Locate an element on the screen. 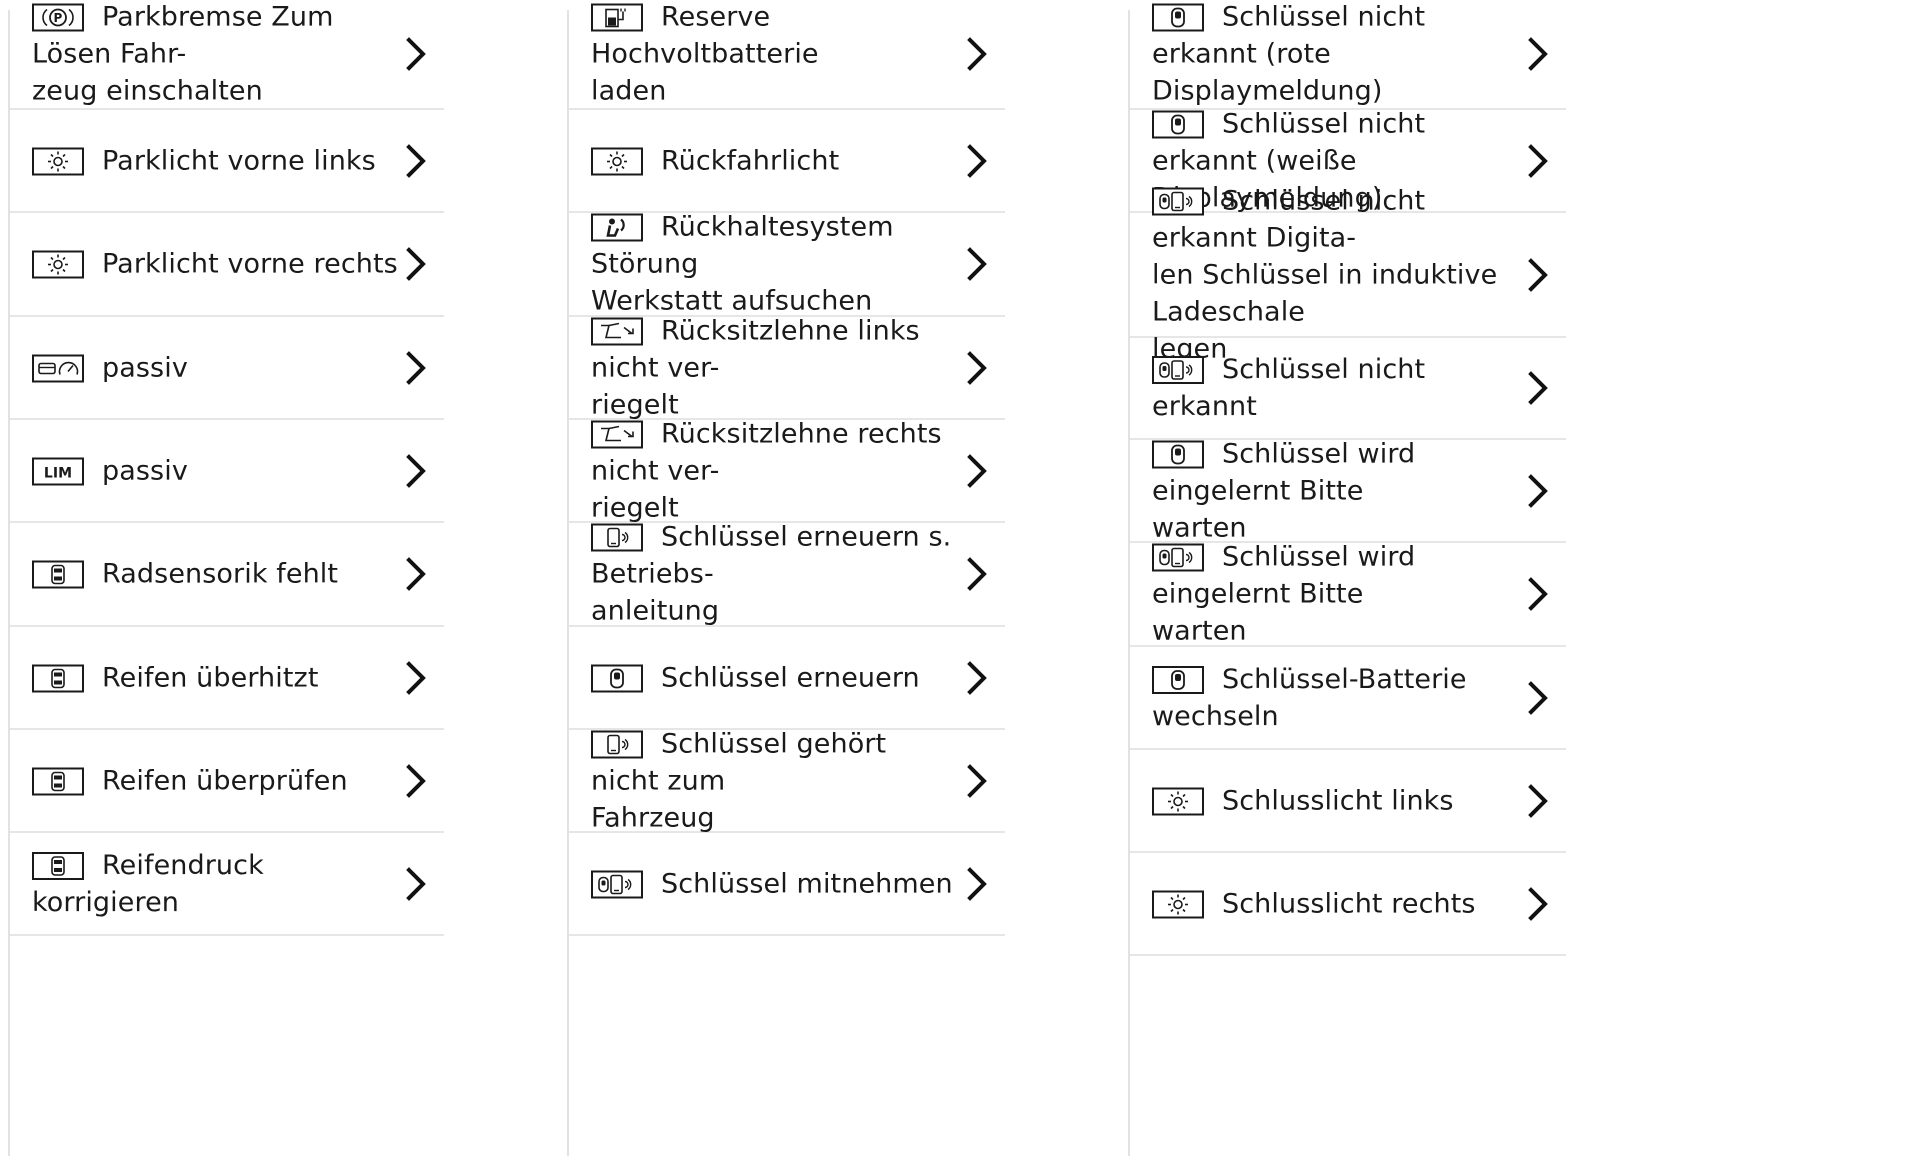 The height and width of the screenshot is (1156, 1907). parking-brake-icon: P is located at coordinates (58, 17).